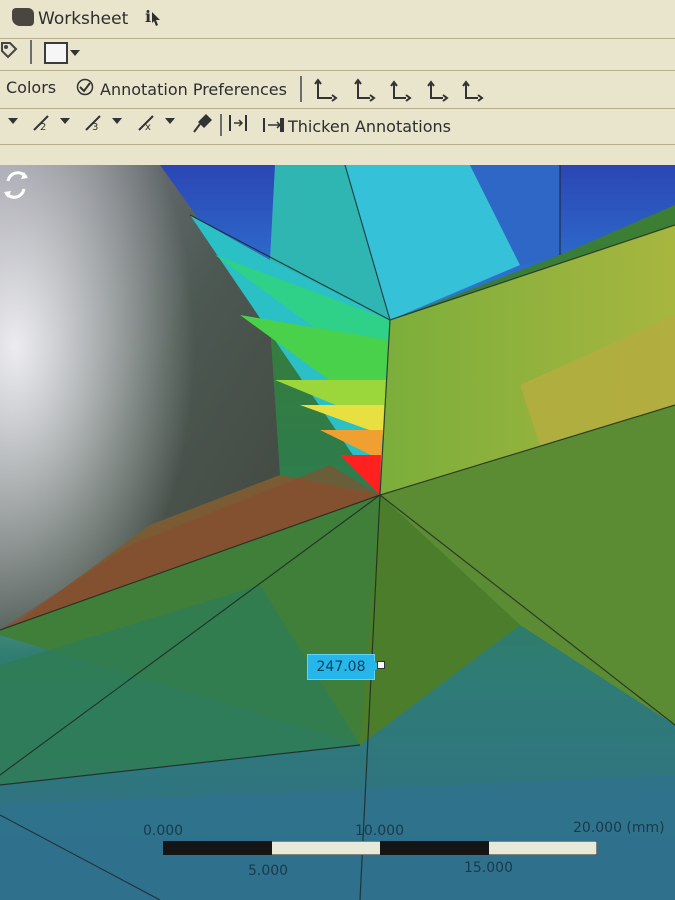  Describe the element at coordinates (379, 831) in the screenshot. I see `scale-label-10: 10.000` at that location.